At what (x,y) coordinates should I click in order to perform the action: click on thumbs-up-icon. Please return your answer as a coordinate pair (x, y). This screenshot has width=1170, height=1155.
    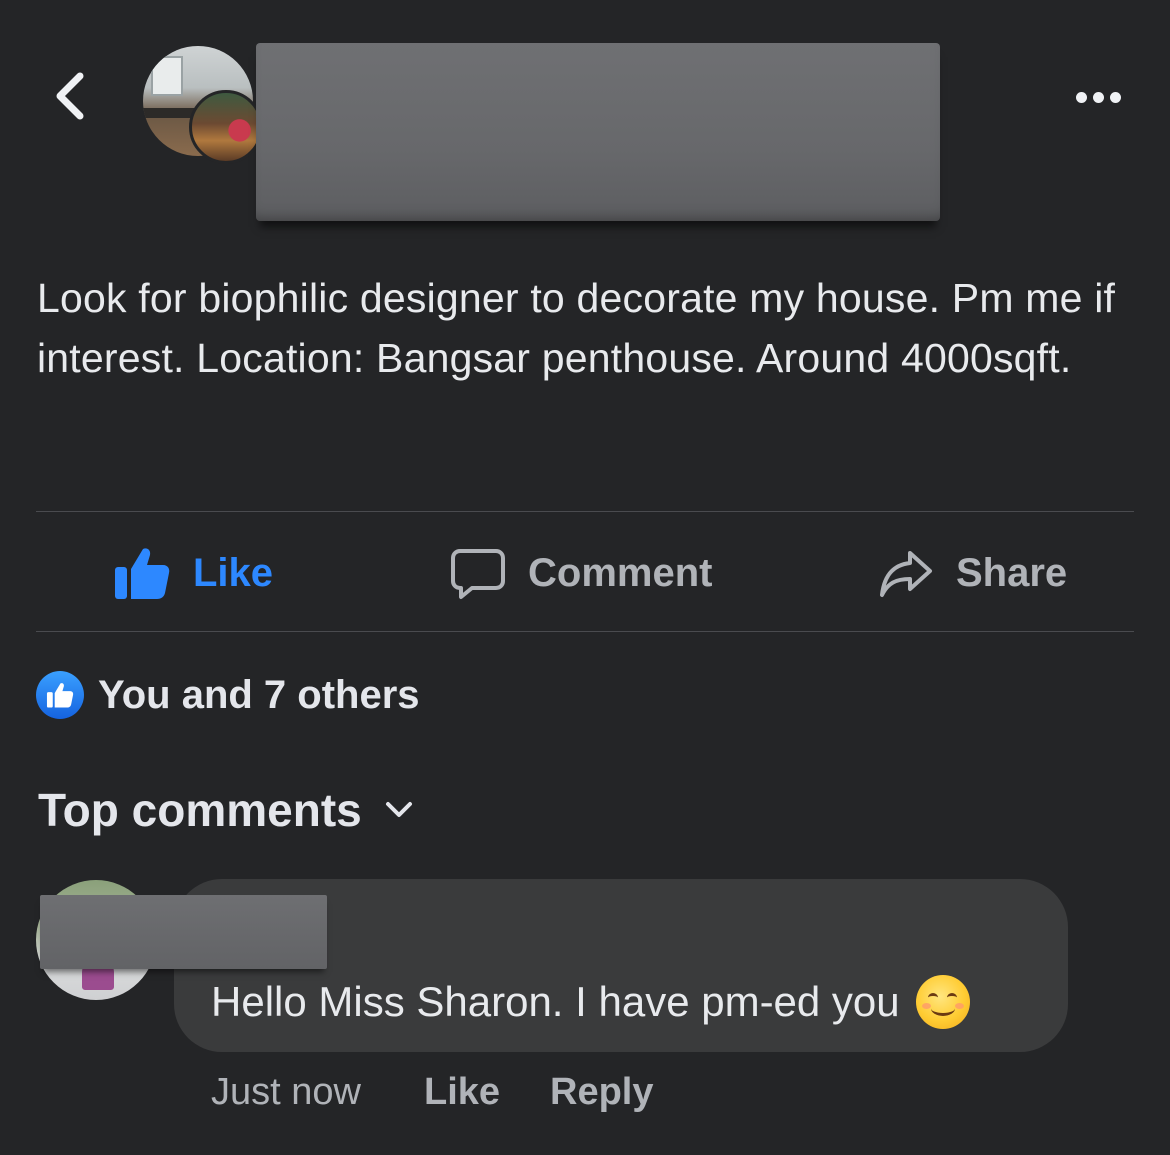
    Looking at the image, I should click on (142, 573).